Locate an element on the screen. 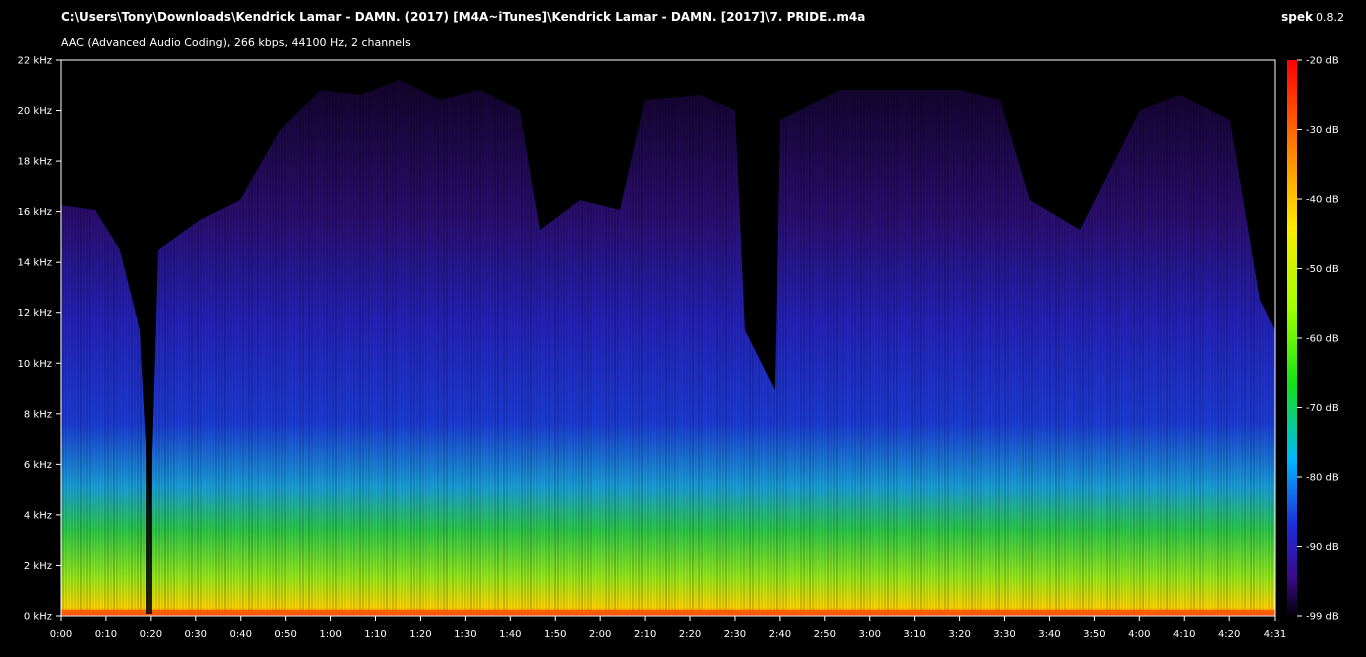 The width and height of the screenshot is (1366, 657). frequency-tick-label: 0 kHz is located at coordinates (38, 617).